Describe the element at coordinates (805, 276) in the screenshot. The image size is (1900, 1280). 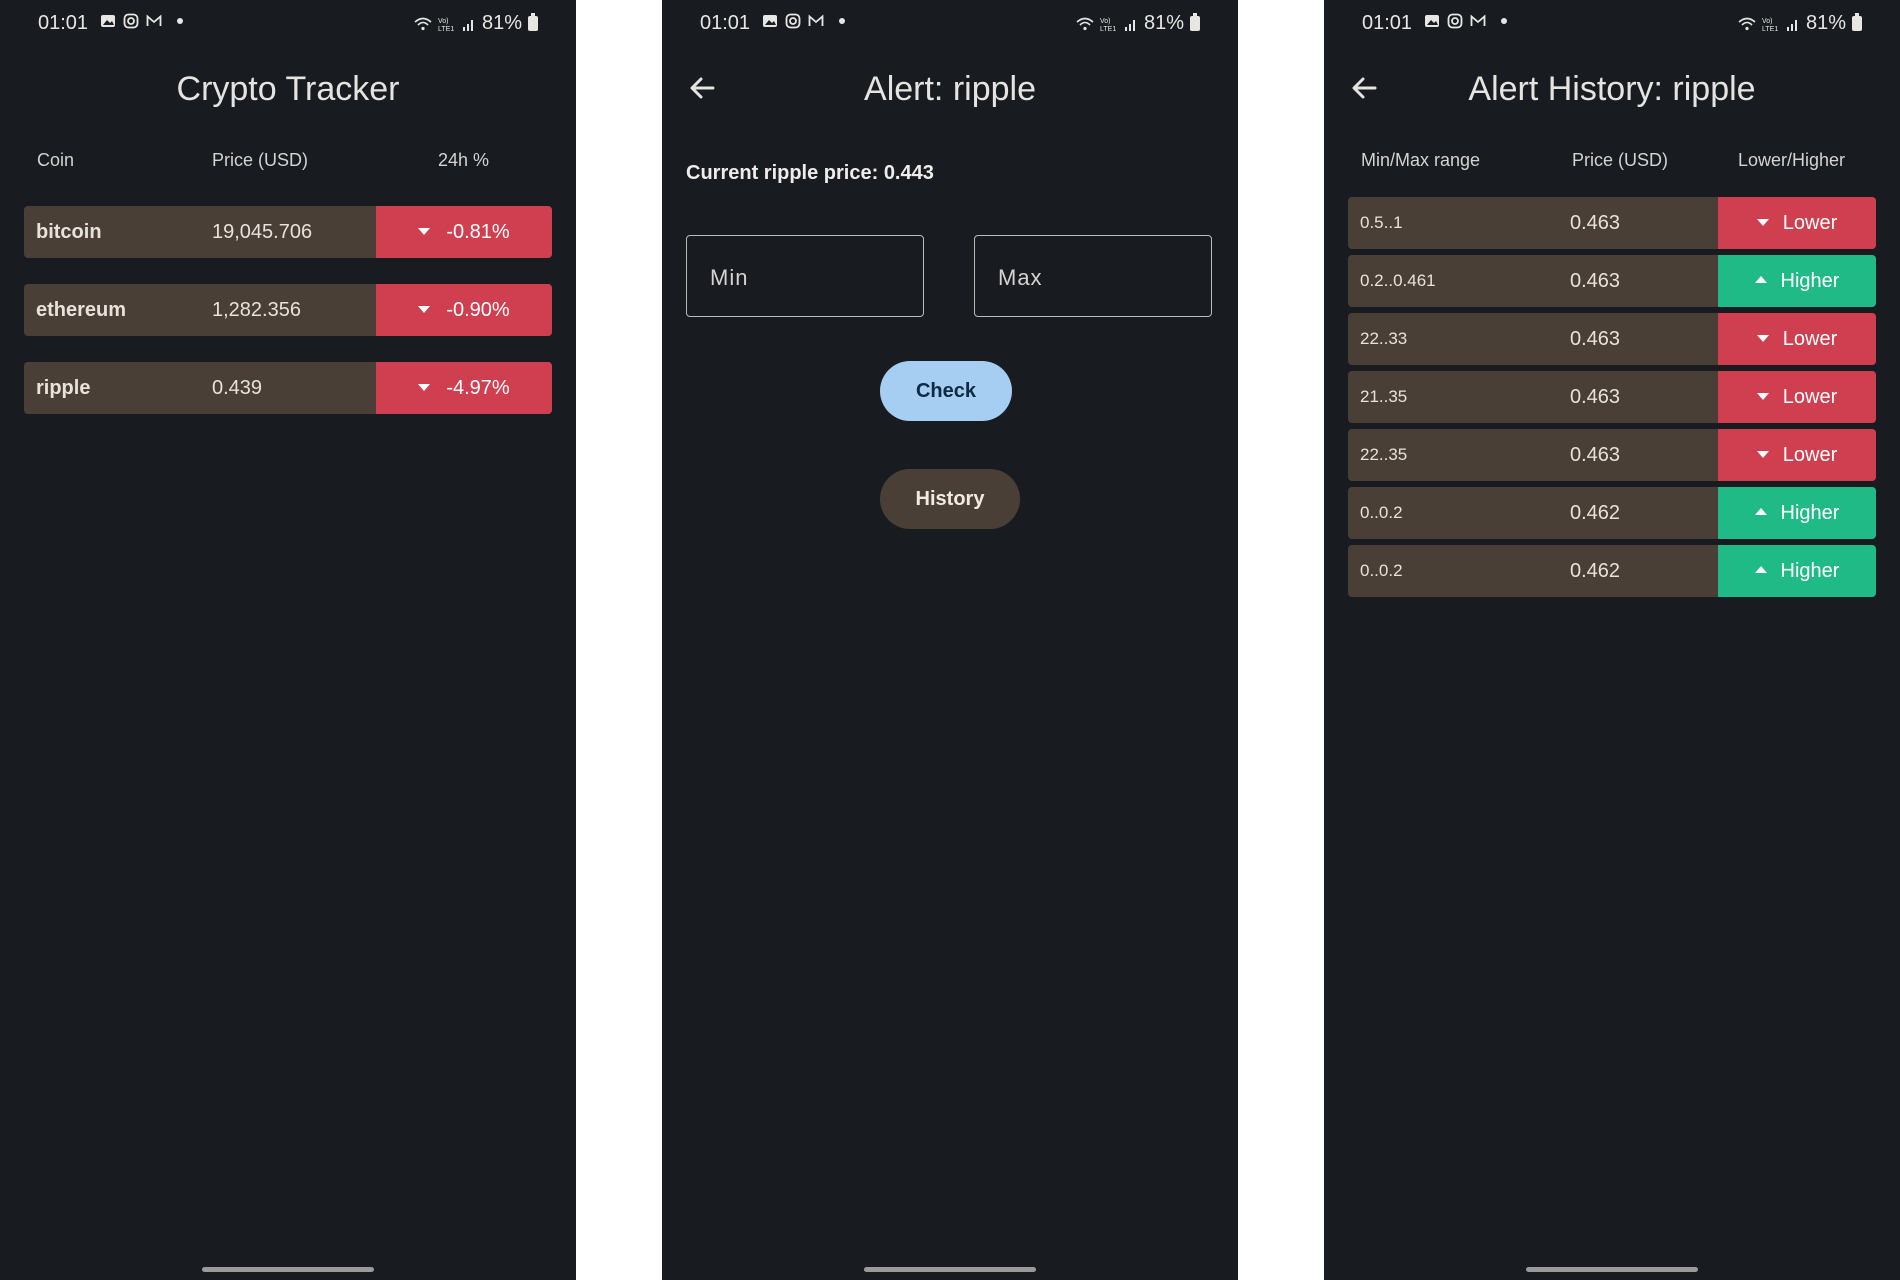
I see `min-input: Min` at that location.